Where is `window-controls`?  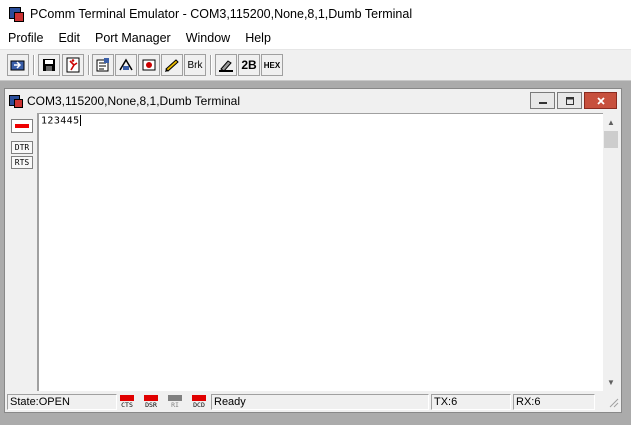 window-controls is located at coordinates (572, 100).